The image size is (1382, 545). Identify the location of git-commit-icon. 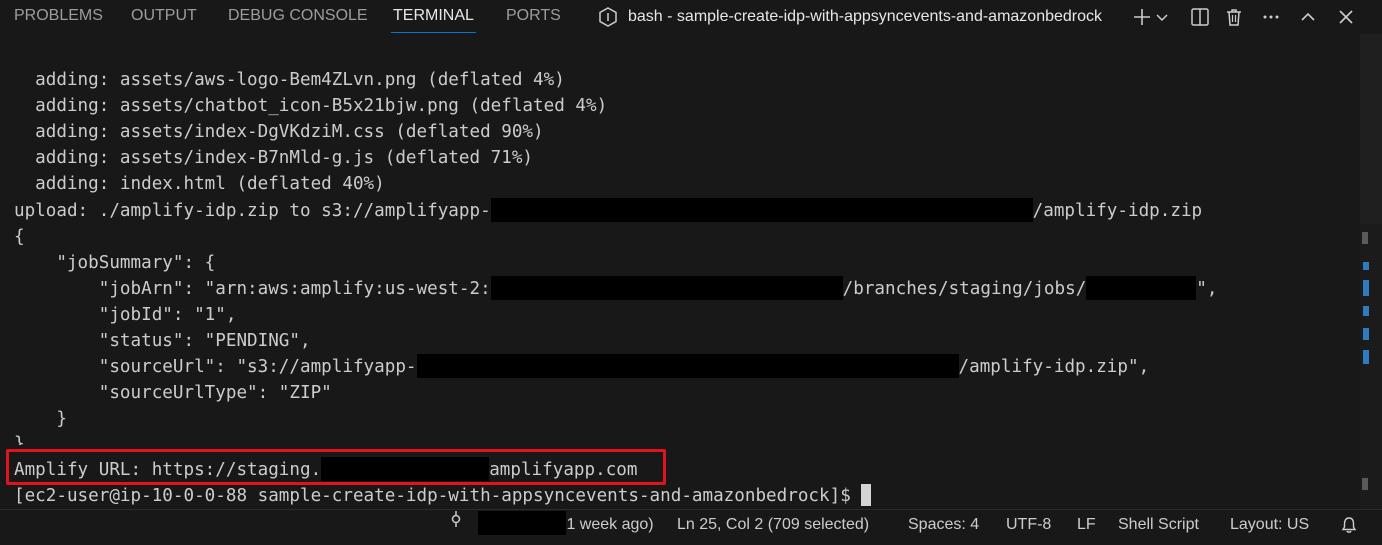
(456, 523).